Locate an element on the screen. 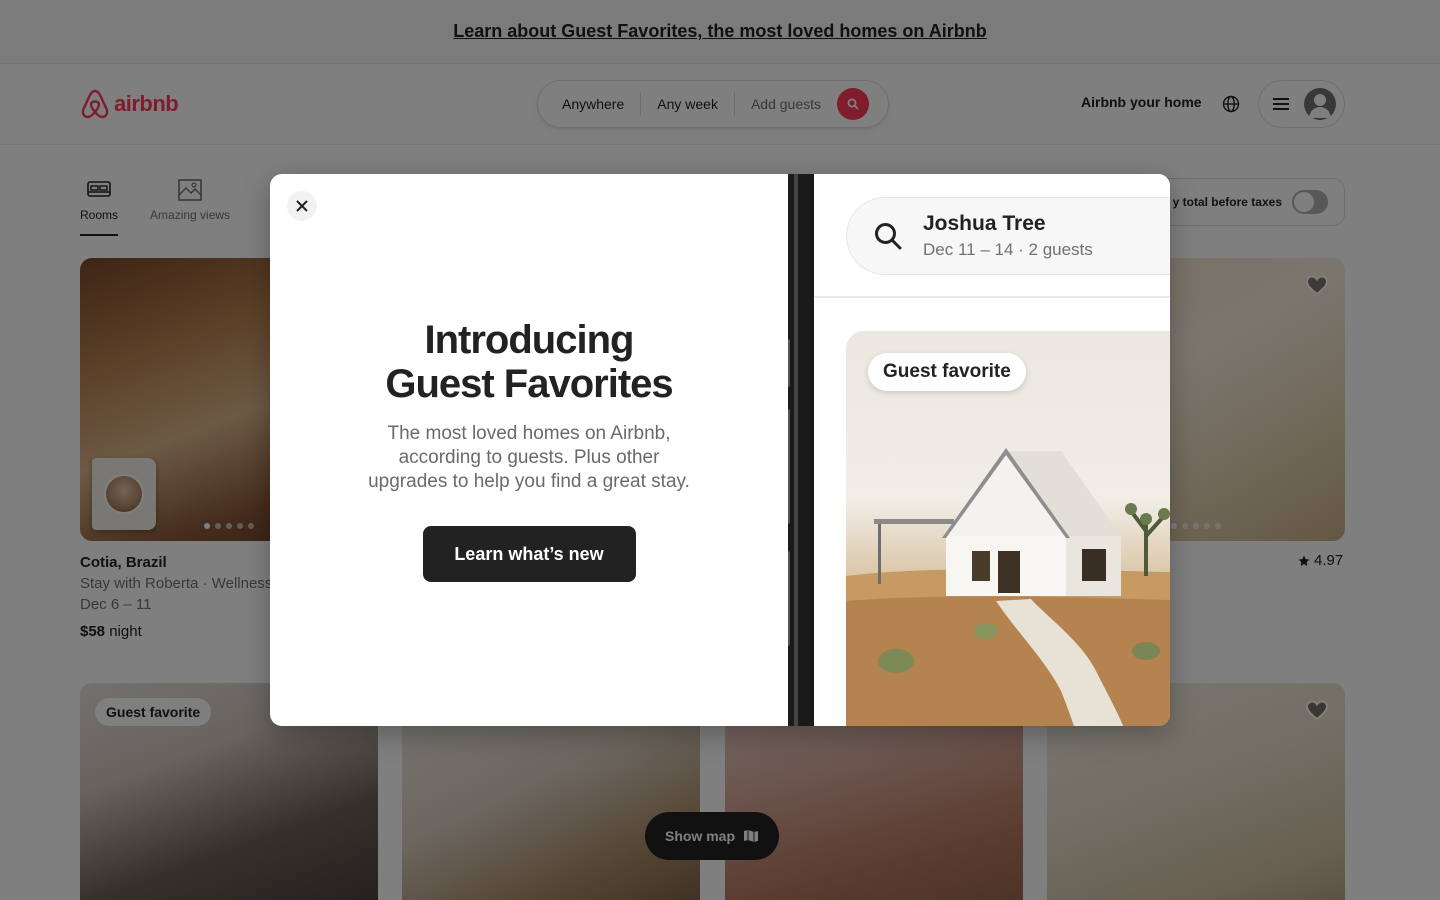 This screenshot has width=1440, height=900. modal-title-line1: Introducing is located at coordinates (529, 340).